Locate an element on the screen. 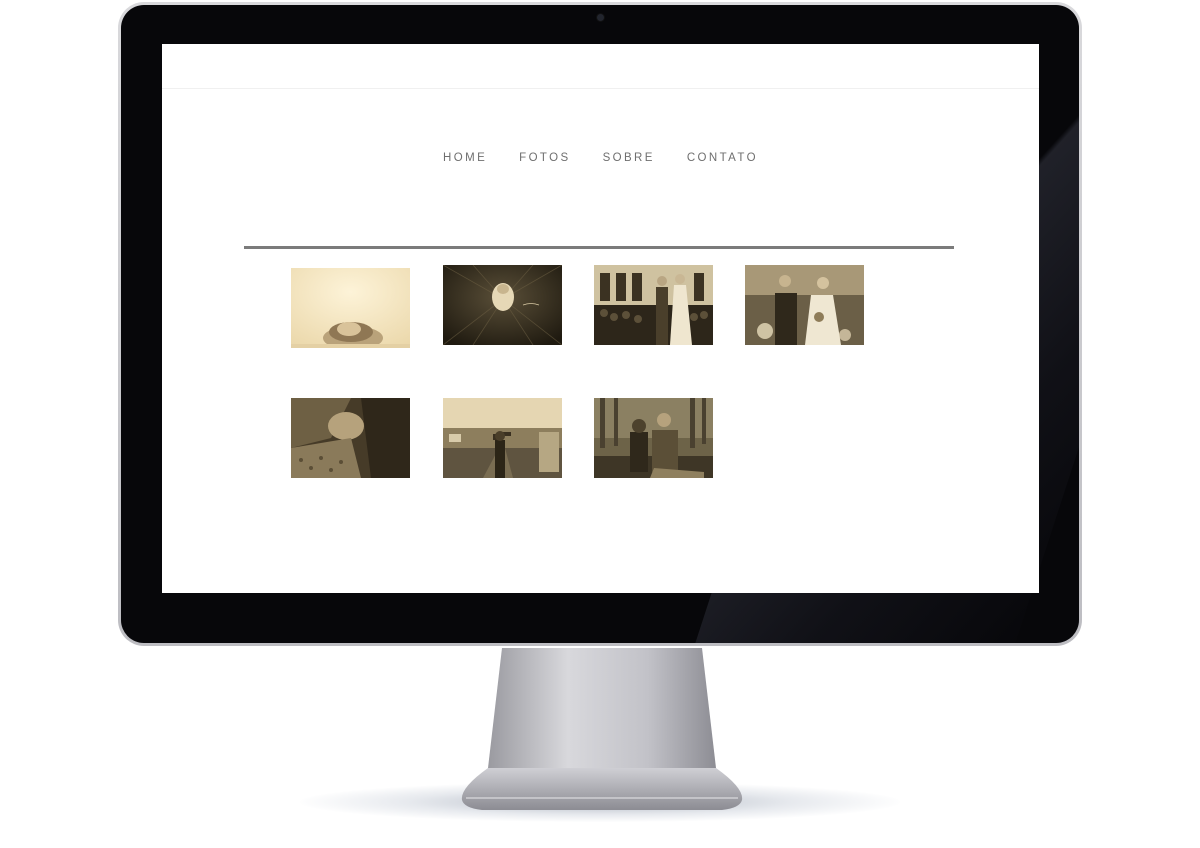  gallery-photo-couple-embrace is located at coordinates (350, 438).